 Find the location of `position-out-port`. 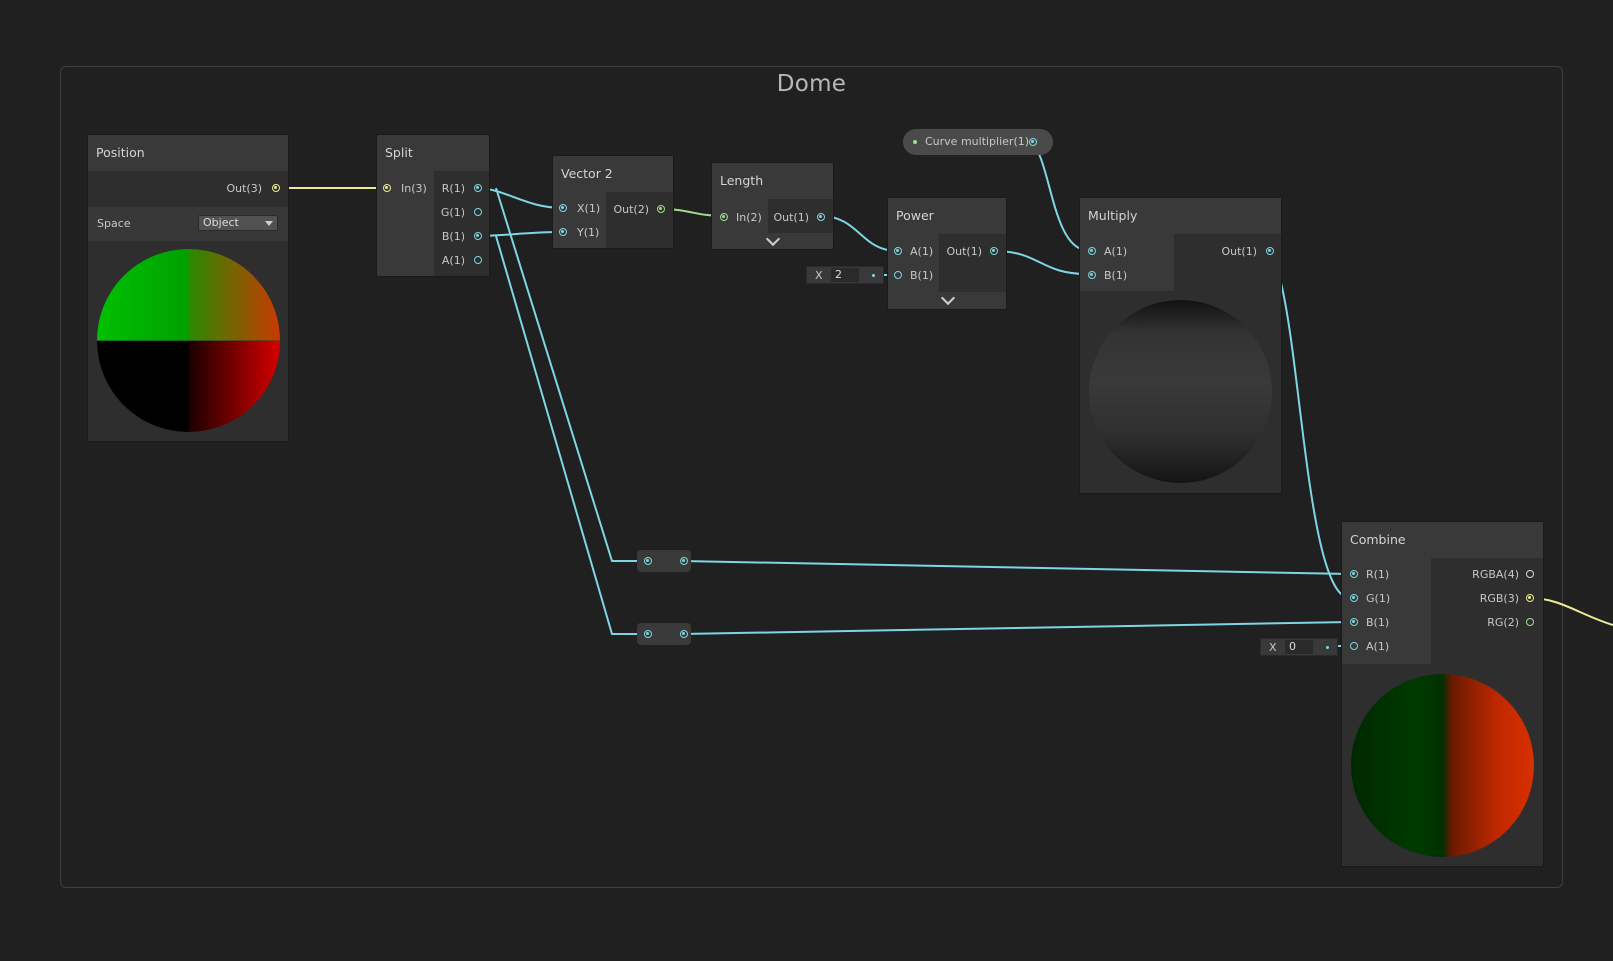

position-out-port is located at coordinates (275, 187).